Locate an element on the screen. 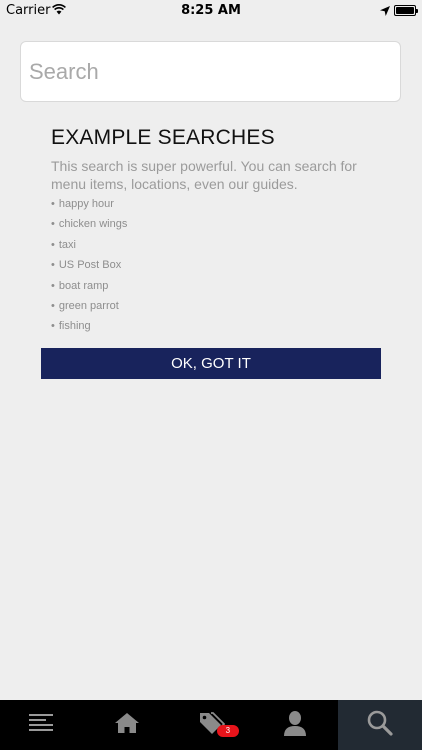 The width and height of the screenshot is (422, 750). page-title: EXAMPLE SEARCHES is located at coordinates (163, 137).